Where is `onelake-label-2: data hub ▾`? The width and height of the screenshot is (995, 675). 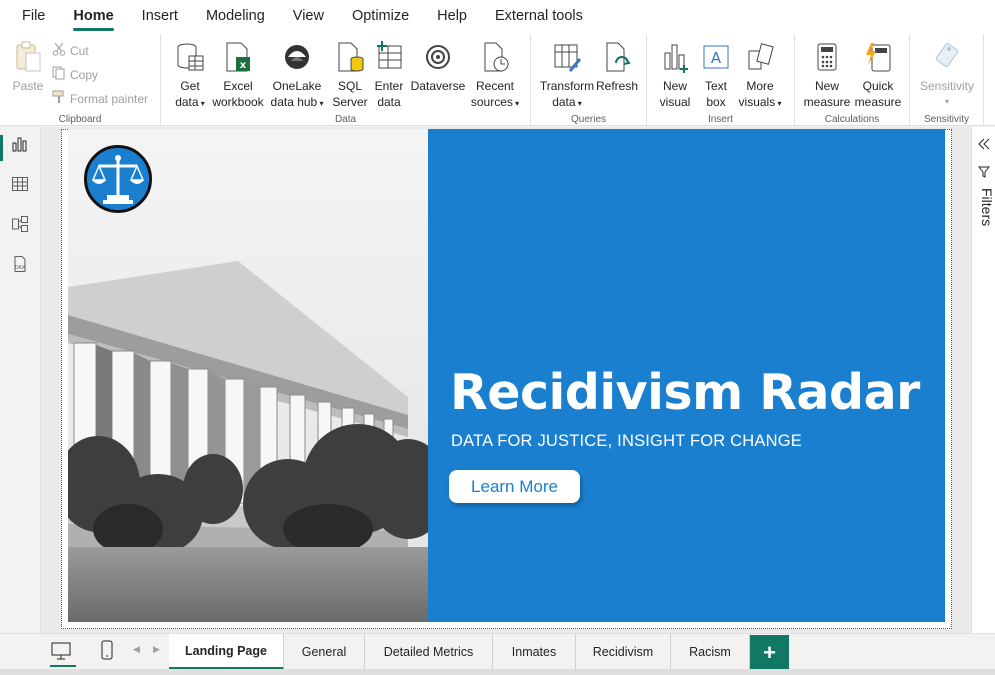
onelake-label-2: data hub ▾ is located at coordinates (297, 103).